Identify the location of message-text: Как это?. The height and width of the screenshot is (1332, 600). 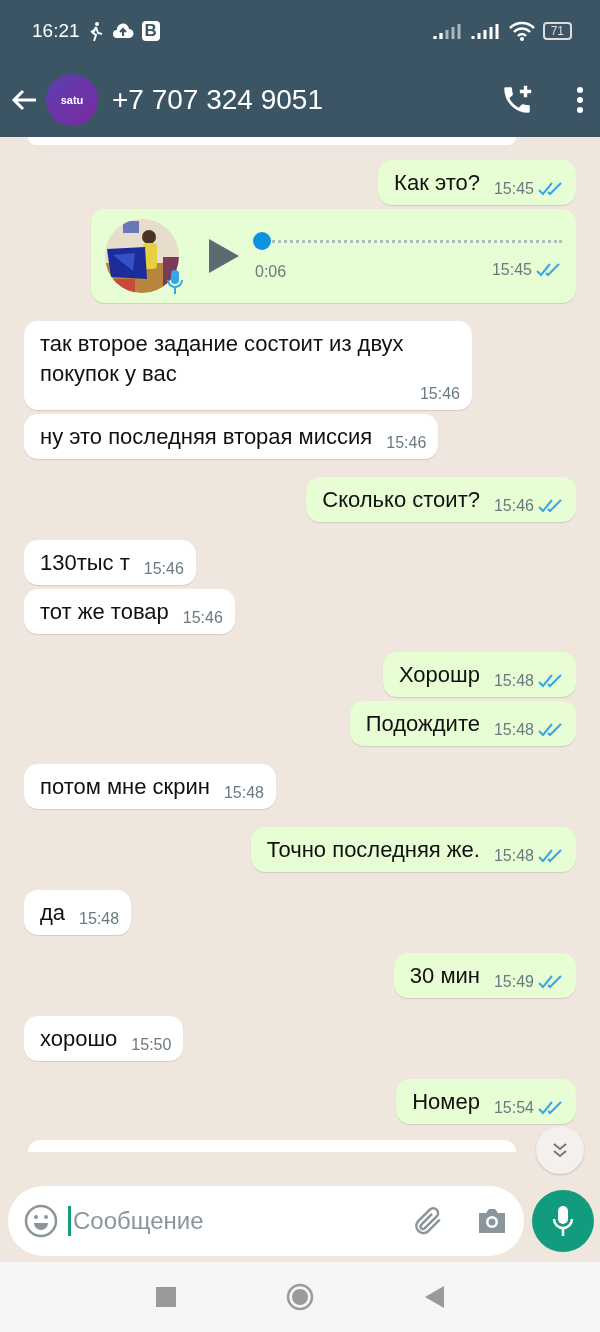
(437, 183).